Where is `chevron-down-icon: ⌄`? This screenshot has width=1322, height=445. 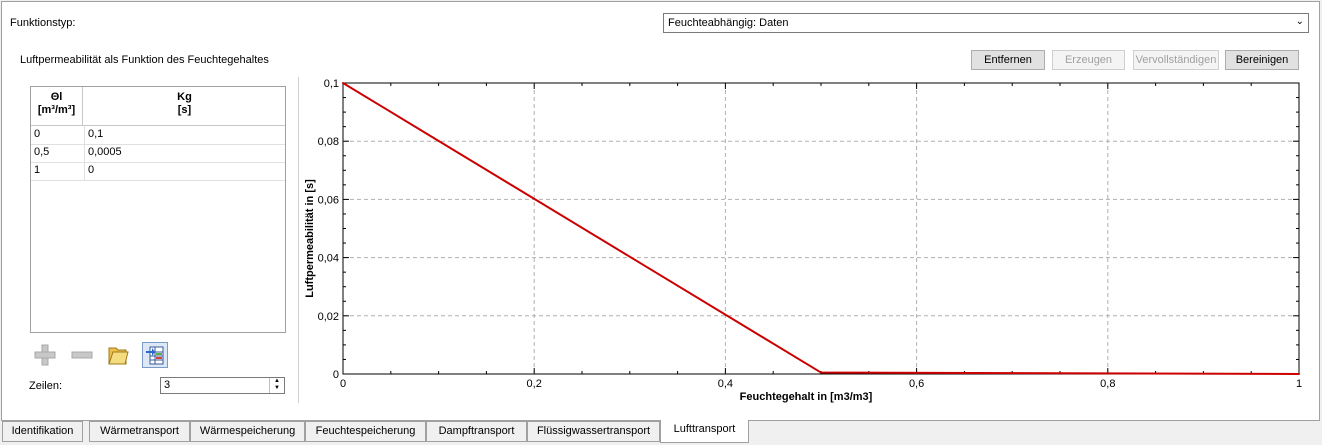 chevron-down-icon: ⌄ is located at coordinates (1299, 21).